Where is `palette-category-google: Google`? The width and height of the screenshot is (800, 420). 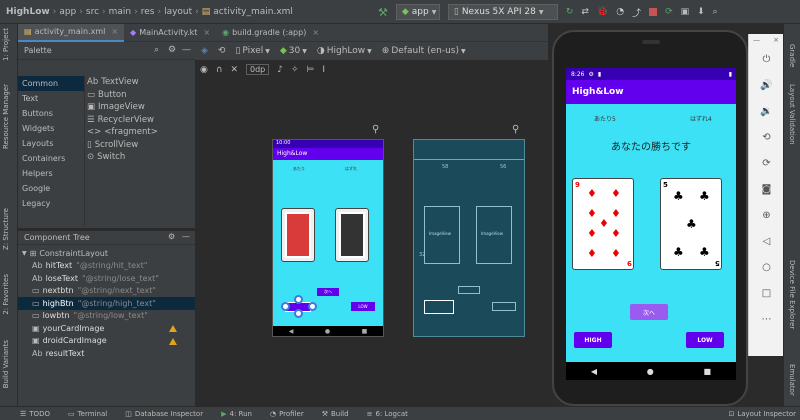 palette-category-google: Google is located at coordinates (51, 188).